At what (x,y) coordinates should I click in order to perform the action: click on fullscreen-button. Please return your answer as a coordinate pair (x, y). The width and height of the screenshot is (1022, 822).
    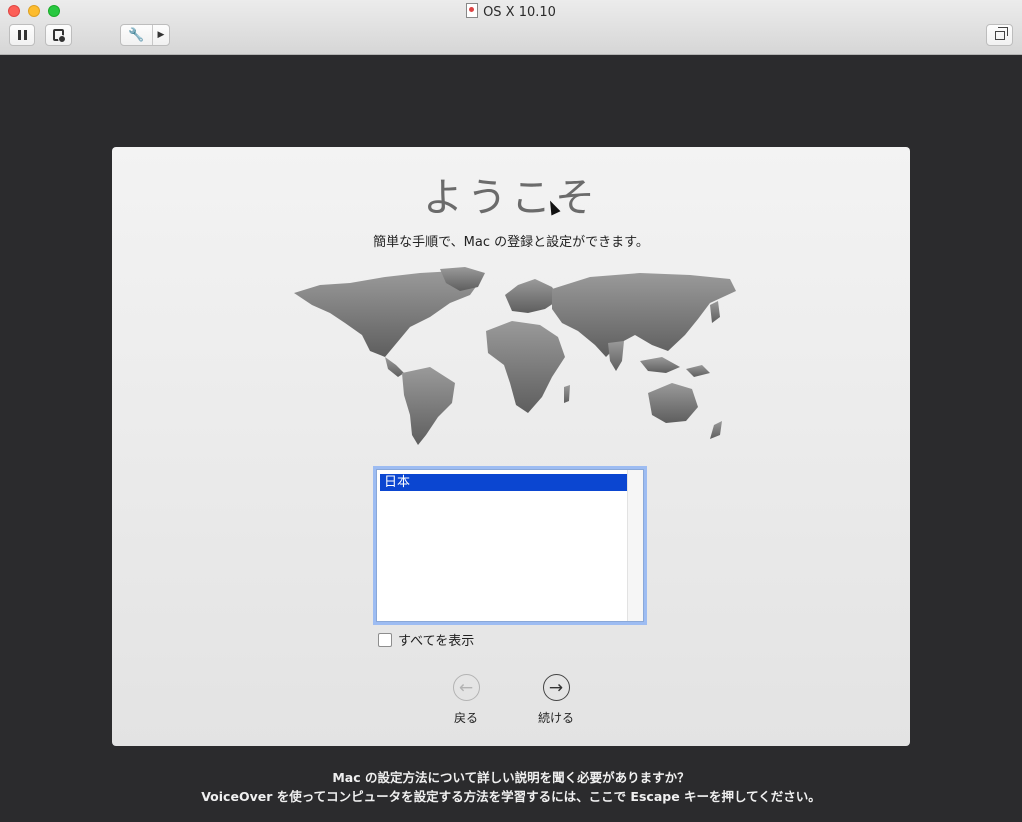
    Looking at the image, I should click on (999, 35).